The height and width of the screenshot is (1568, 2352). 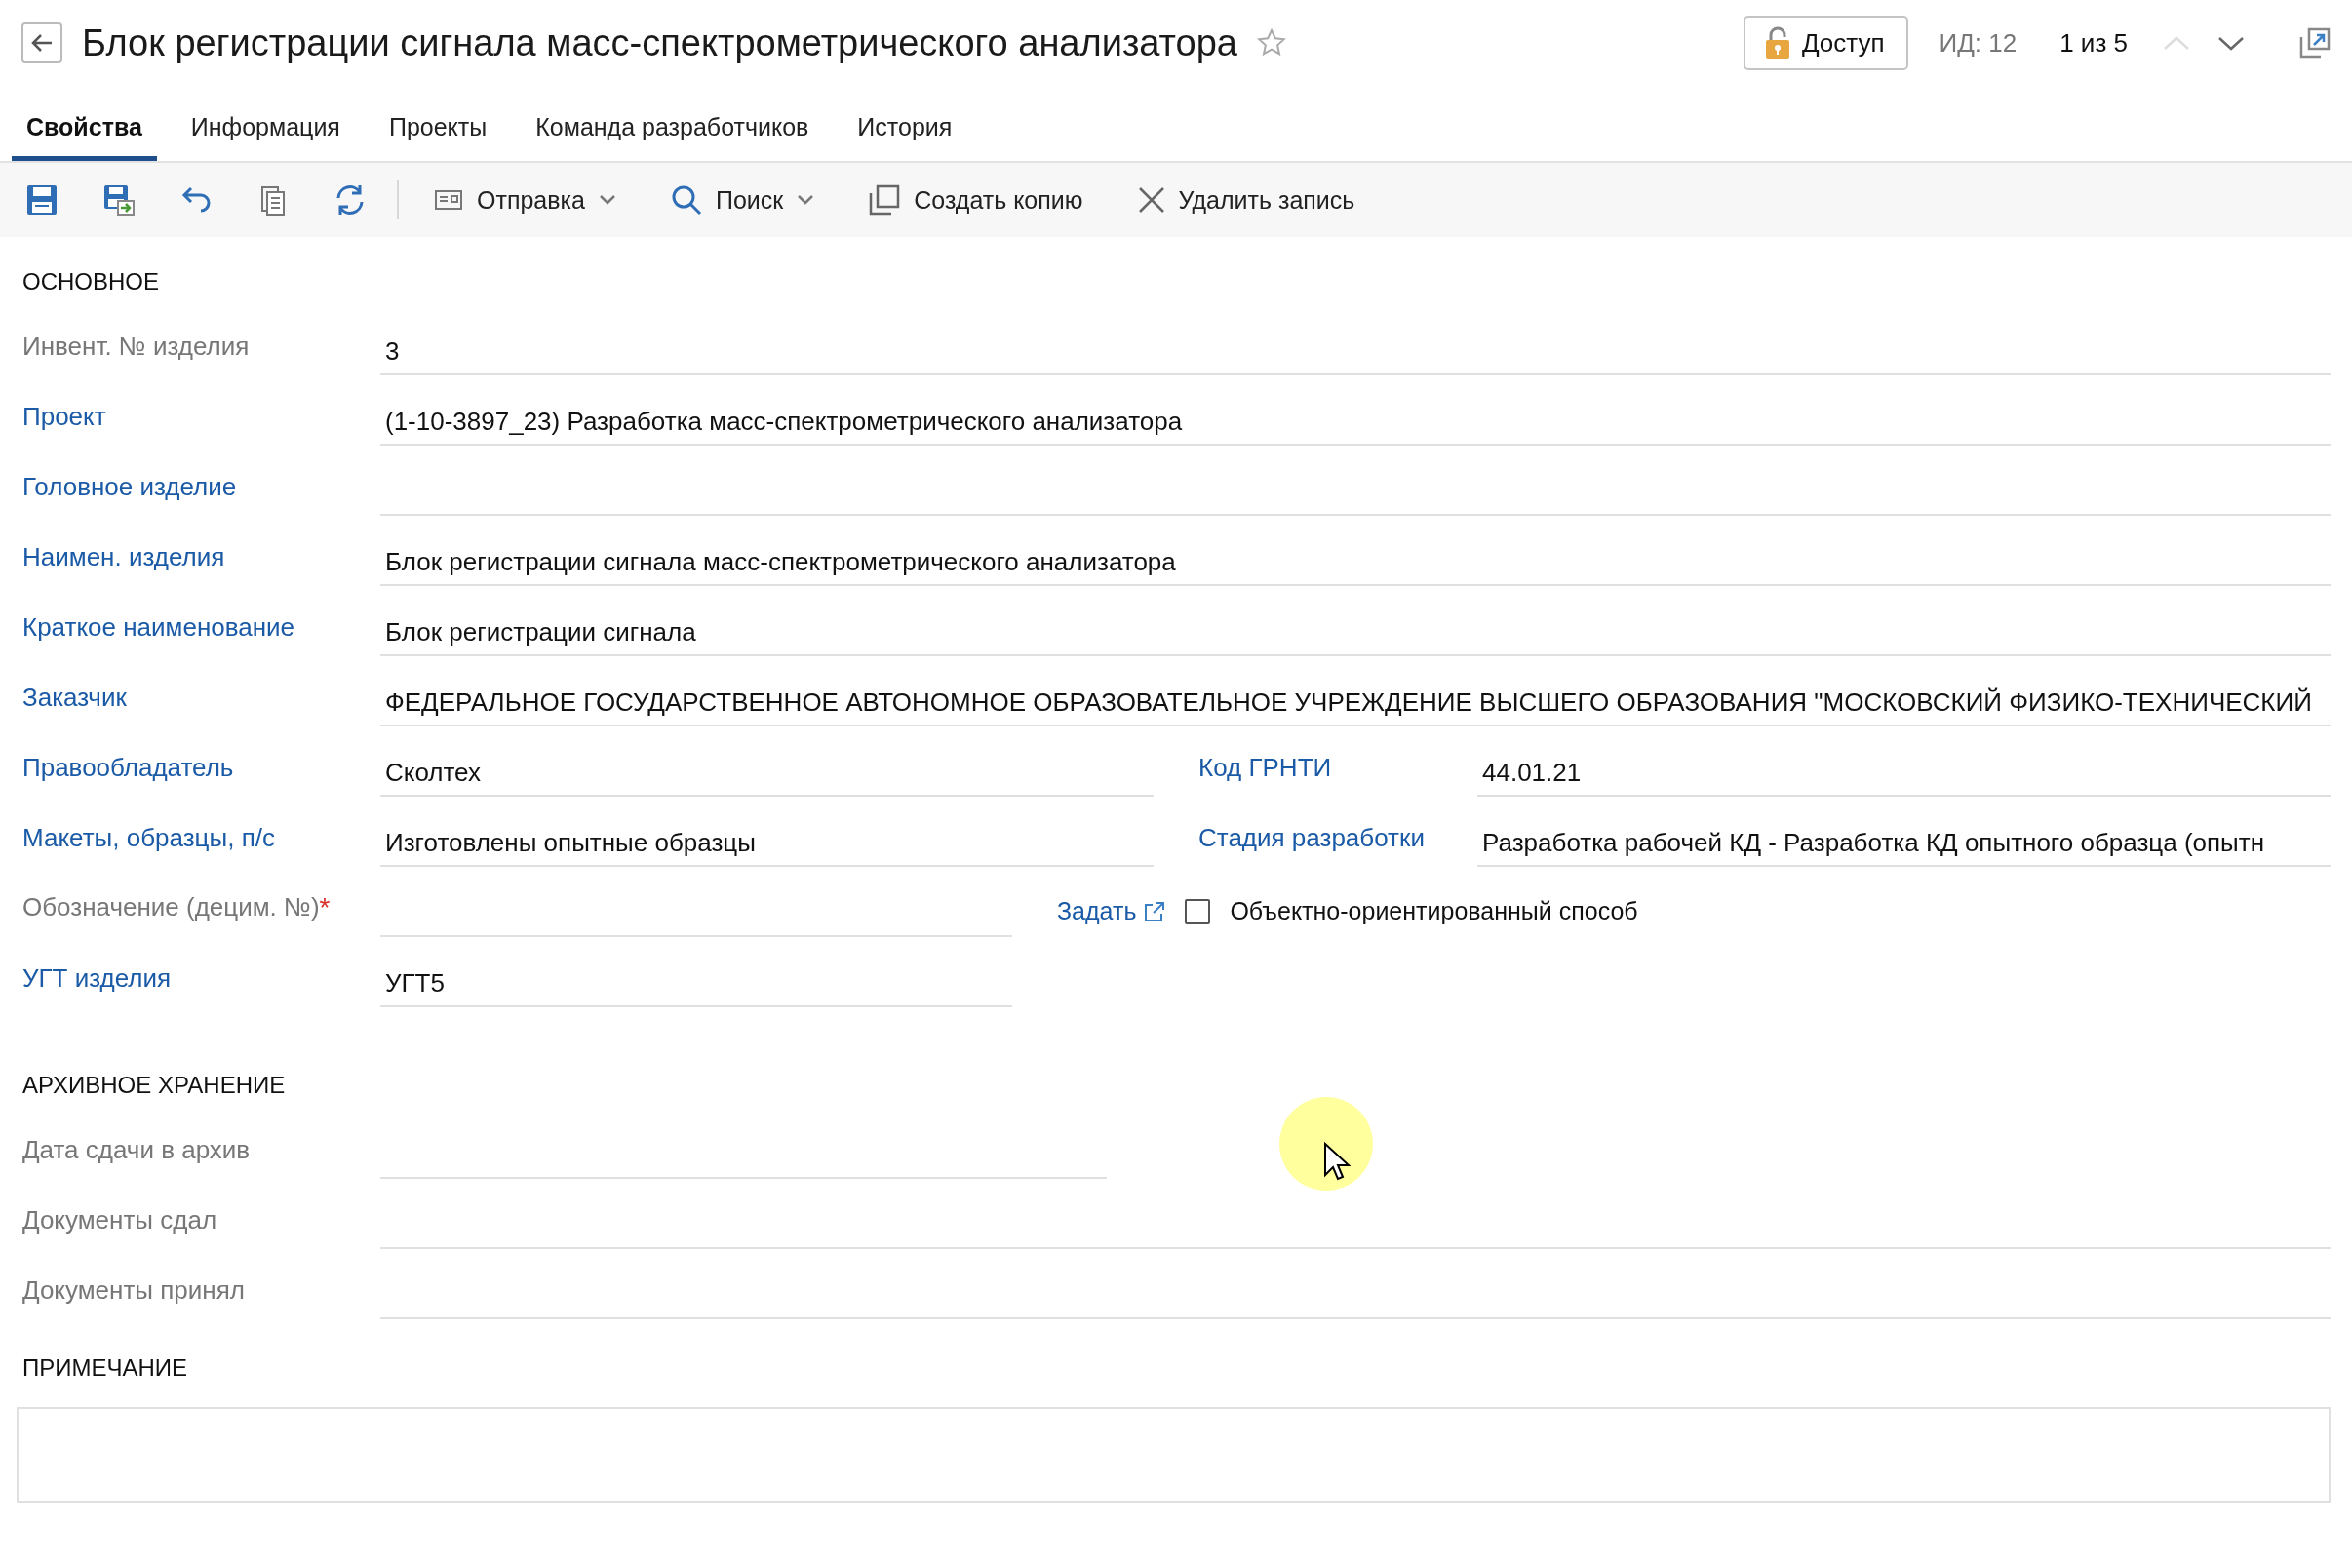 What do you see at coordinates (905, 123) in the screenshot?
I see `tab: История` at bounding box center [905, 123].